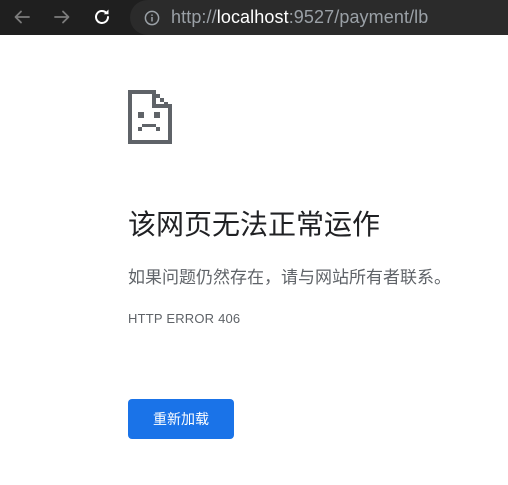  I want to click on back-button, so click(22, 17).